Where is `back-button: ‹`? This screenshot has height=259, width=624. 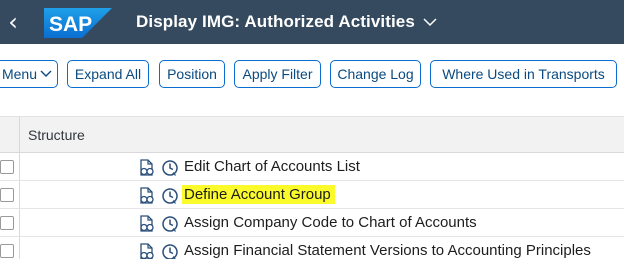 back-button: ‹ is located at coordinates (13, 22).